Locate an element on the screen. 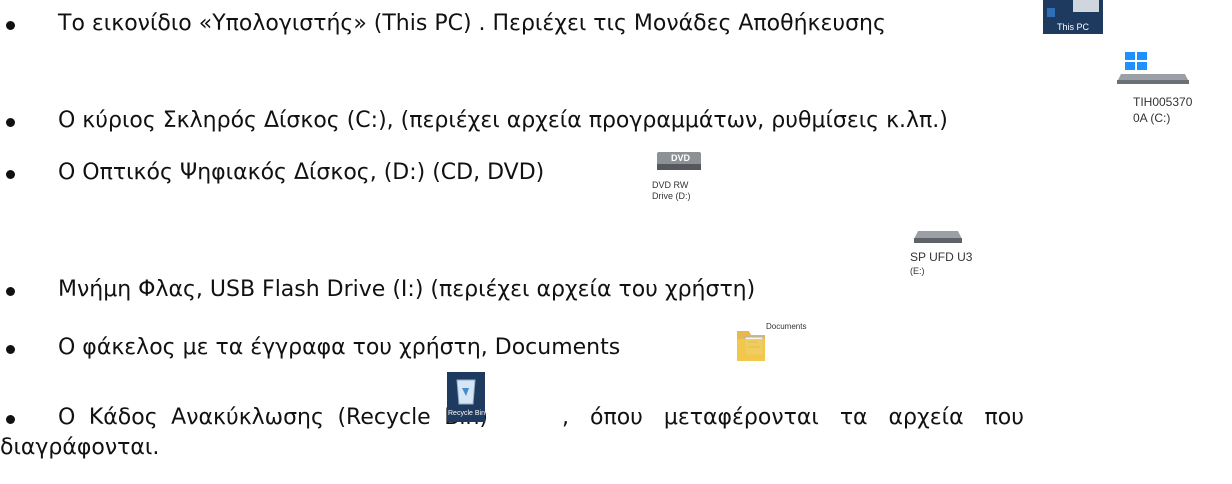 The height and width of the screenshot is (484, 1232). usb-label-line1: SP UFD U3 is located at coordinates (941, 257).